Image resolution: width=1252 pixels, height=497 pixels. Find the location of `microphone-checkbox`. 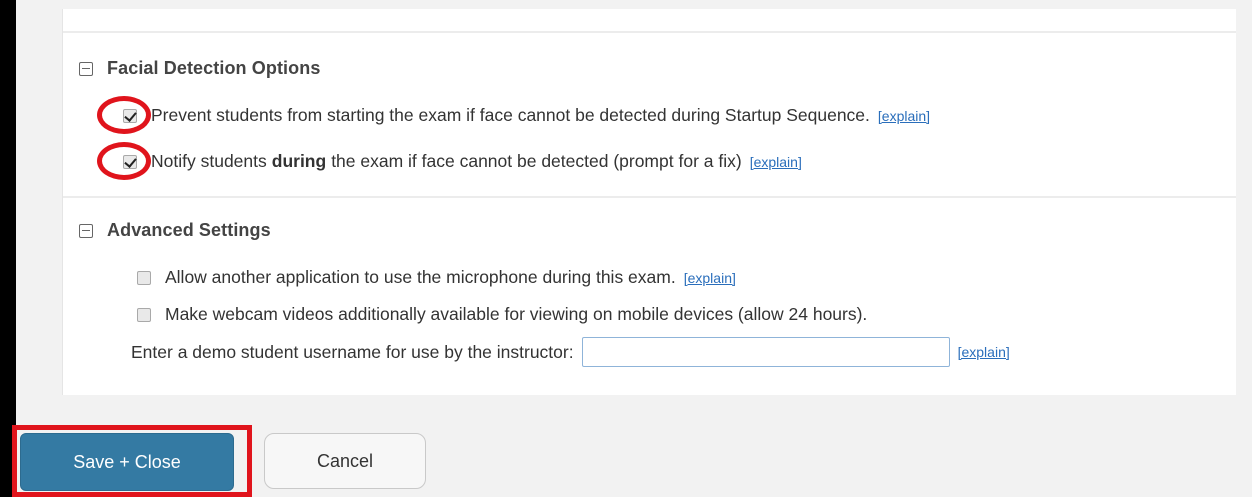

microphone-checkbox is located at coordinates (144, 277).